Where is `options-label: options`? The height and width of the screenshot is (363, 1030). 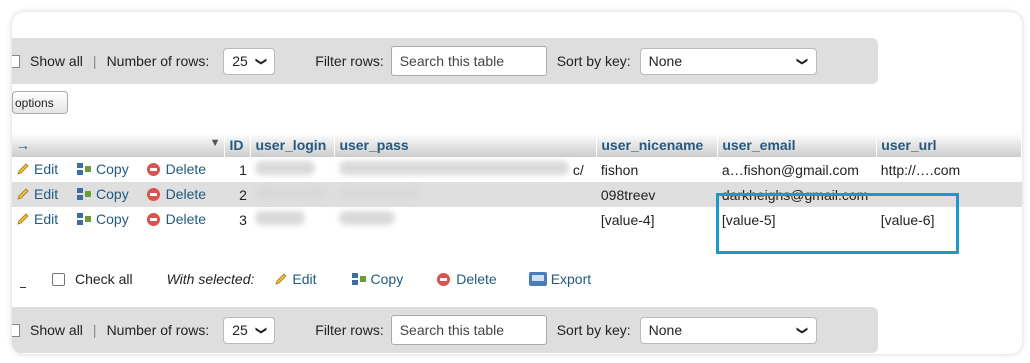
options-label: options is located at coordinates (34, 102).